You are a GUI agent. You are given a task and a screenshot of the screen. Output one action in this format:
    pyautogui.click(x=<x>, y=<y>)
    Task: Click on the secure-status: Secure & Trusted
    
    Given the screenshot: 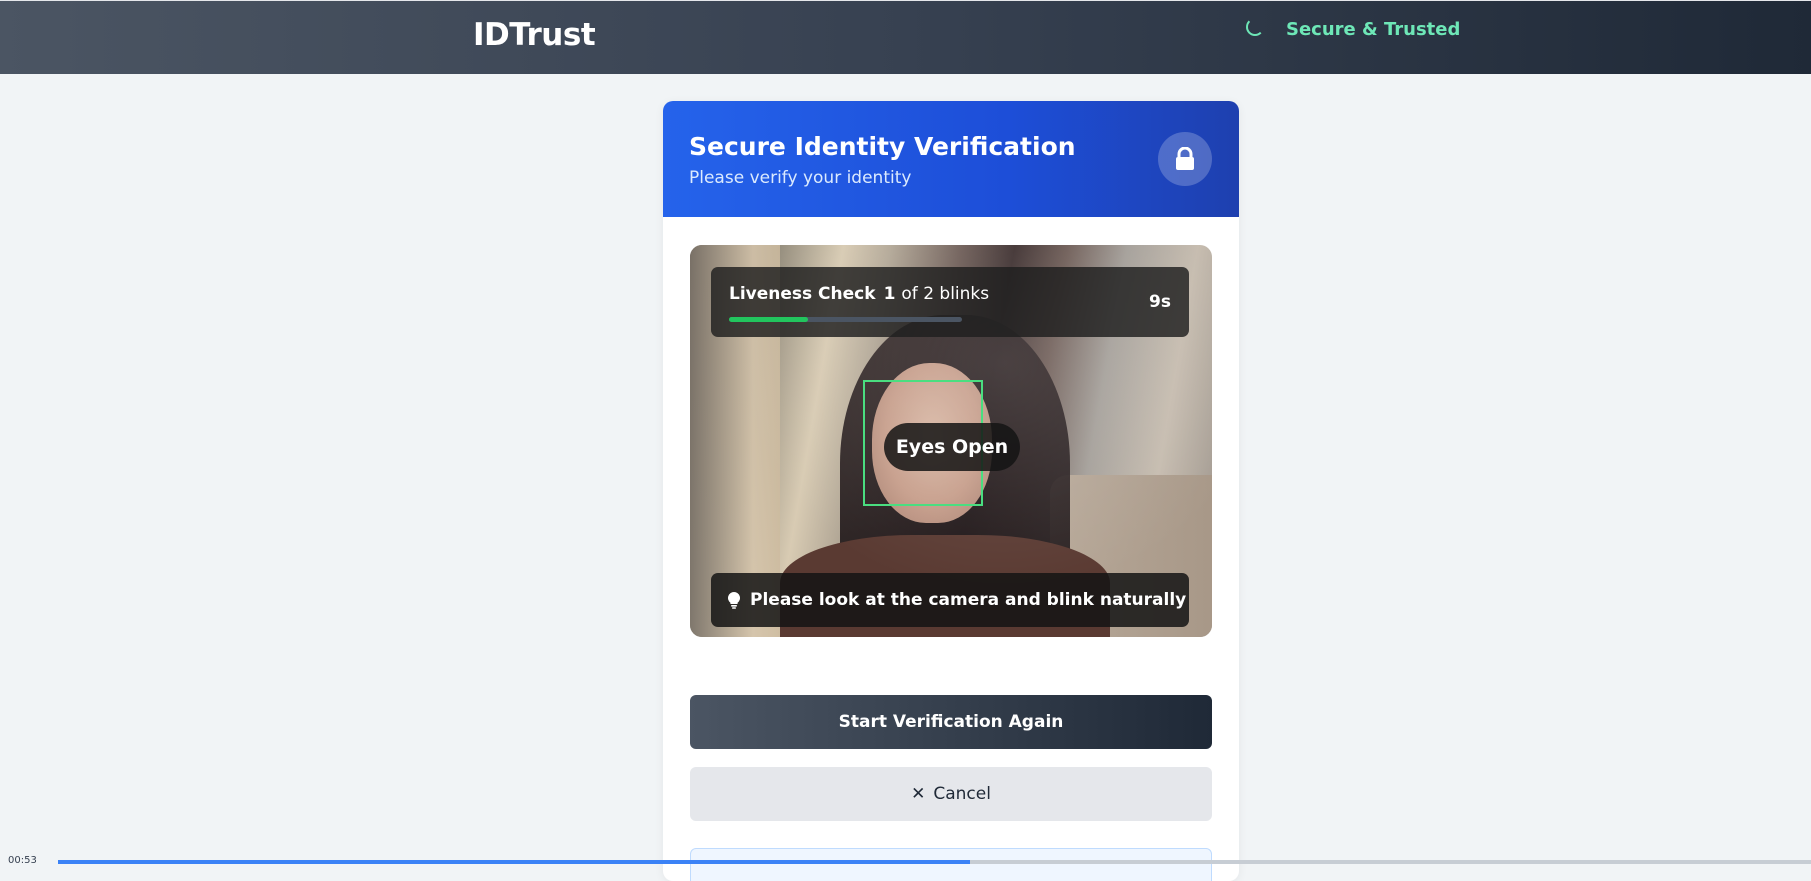 What is the action you would take?
    pyautogui.click(x=1353, y=28)
    